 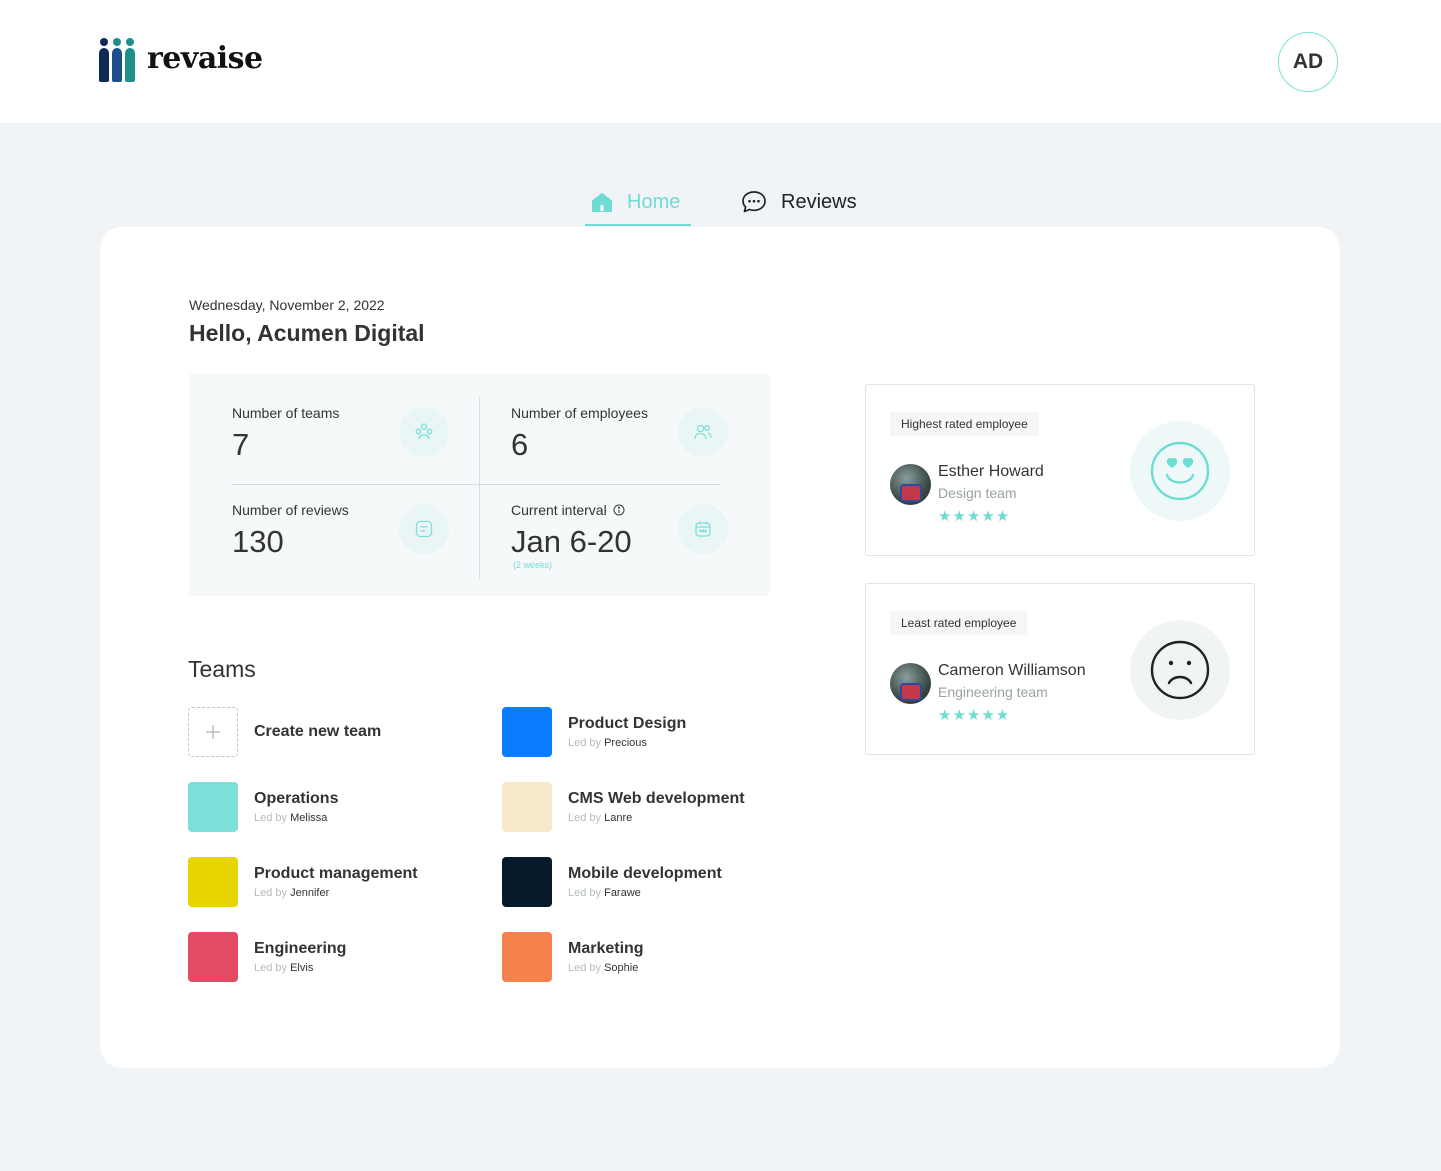 I want to click on stat-value: Jan 6-20, so click(x=571, y=541).